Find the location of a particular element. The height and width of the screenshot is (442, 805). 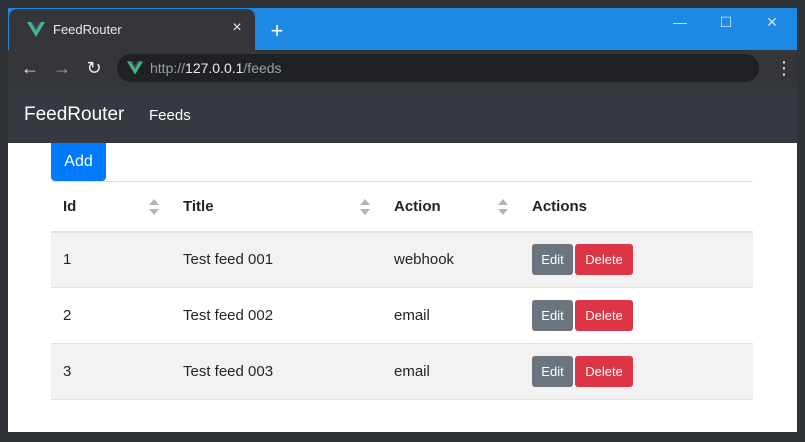

maximize-icon: ☐ is located at coordinates (726, 22).